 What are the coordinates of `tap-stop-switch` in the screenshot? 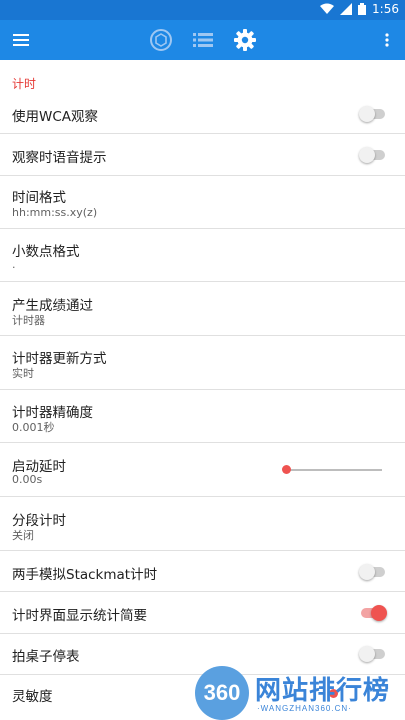 It's located at (372, 654).